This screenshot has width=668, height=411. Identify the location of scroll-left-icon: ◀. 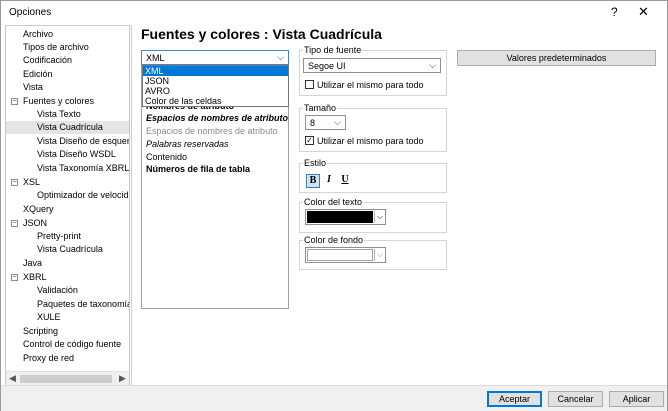
(12, 378).